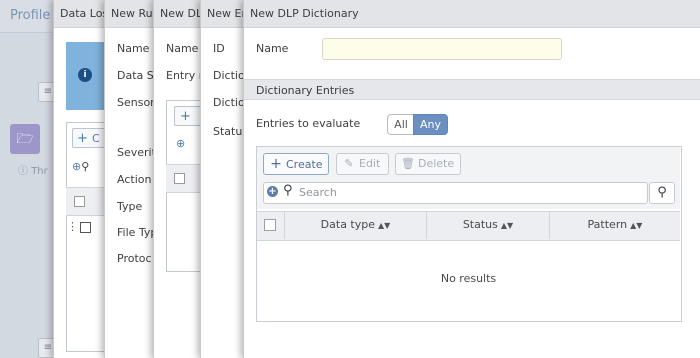  Describe the element at coordinates (96, 138) in the screenshot. I see `create-button-label: C` at that location.